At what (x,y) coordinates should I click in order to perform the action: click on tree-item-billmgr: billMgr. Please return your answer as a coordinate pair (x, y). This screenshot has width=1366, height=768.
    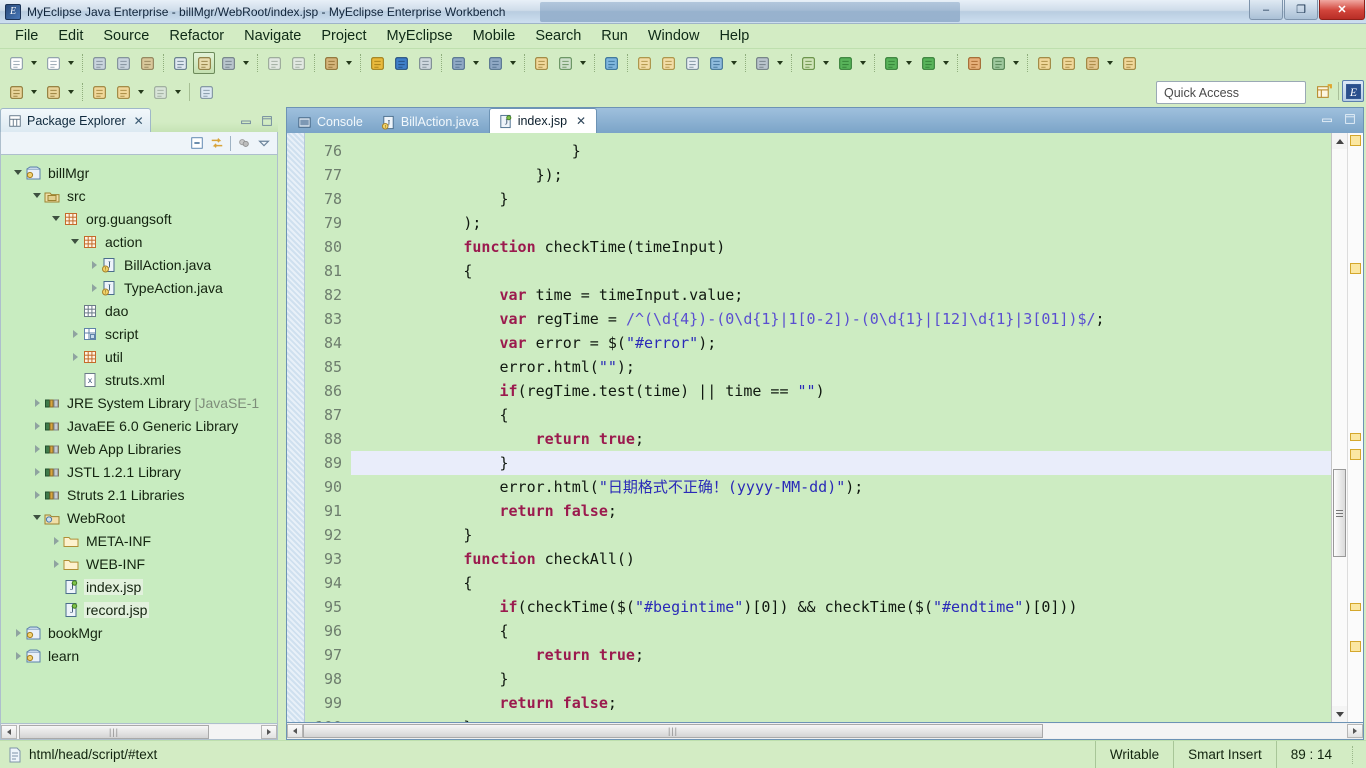
    Looking at the image, I should click on (139, 172).